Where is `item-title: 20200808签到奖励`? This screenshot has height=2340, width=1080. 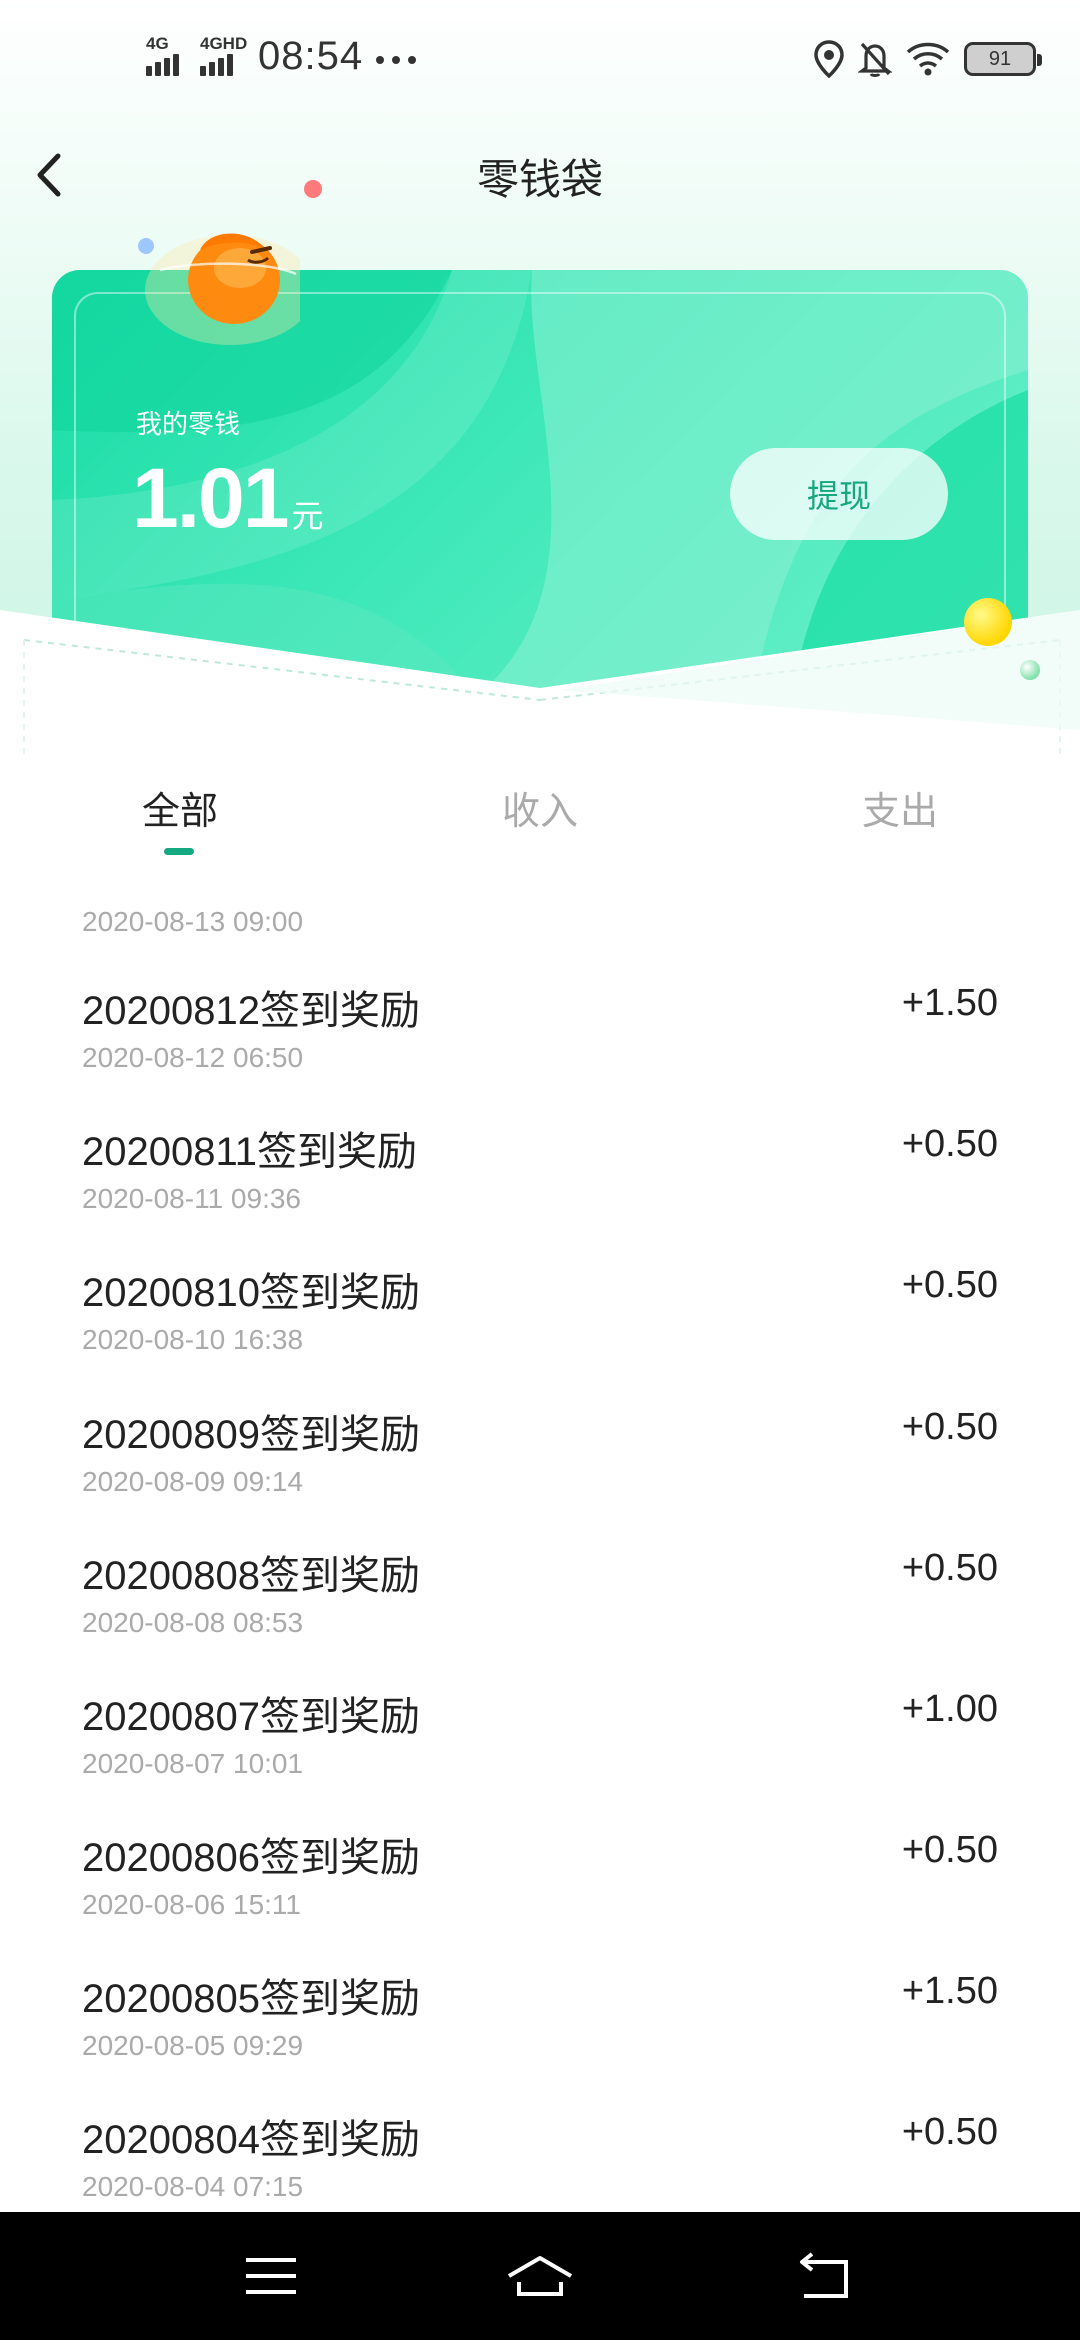 item-title: 20200808签到奖励 is located at coordinates (251, 1576).